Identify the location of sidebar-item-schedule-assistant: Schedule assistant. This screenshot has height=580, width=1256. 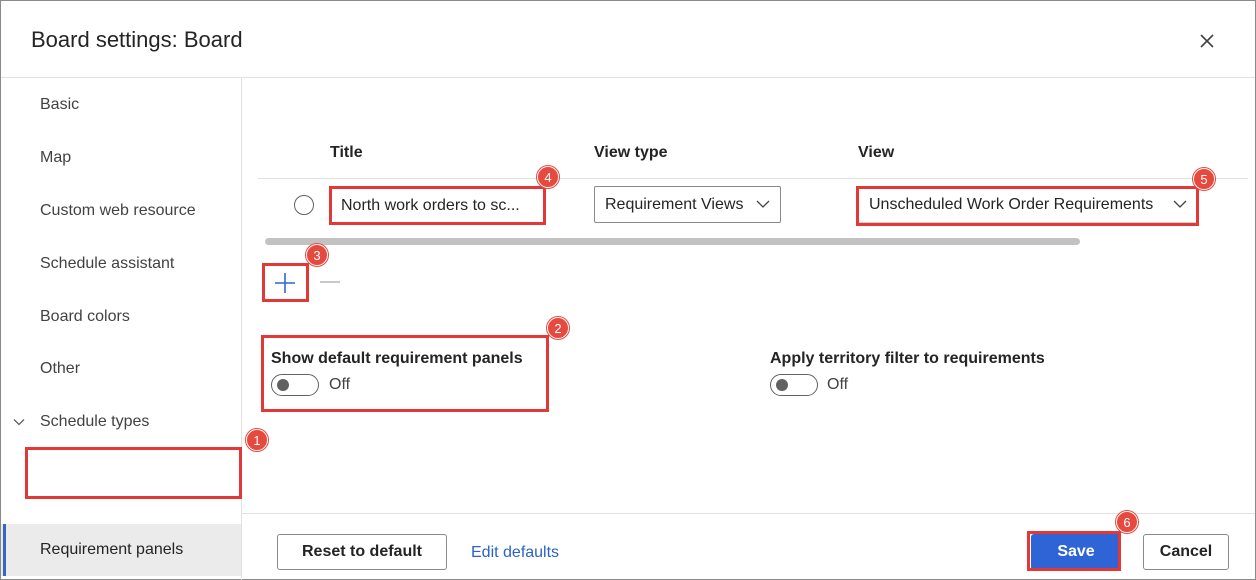
(121, 264).